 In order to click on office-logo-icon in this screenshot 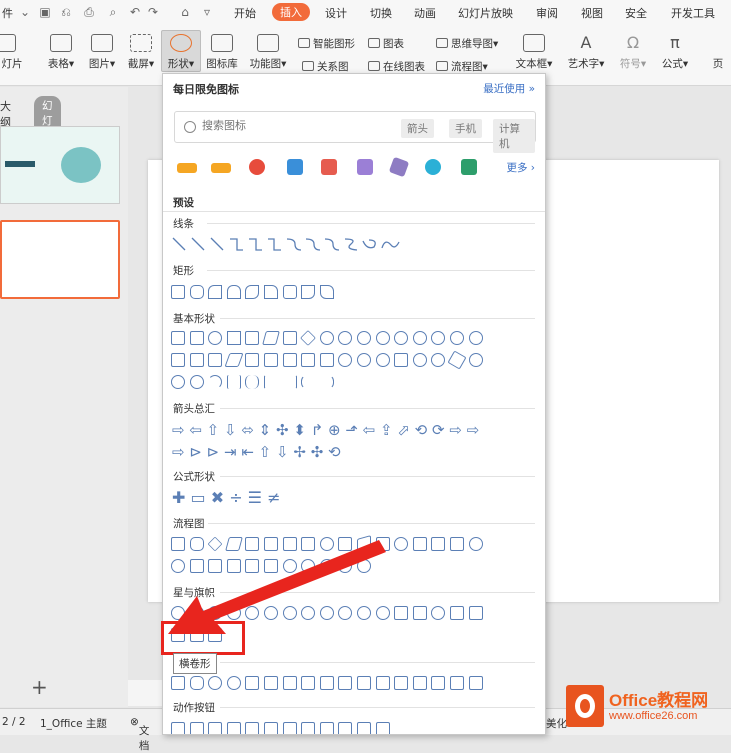, I will do `click(585, 706)`.